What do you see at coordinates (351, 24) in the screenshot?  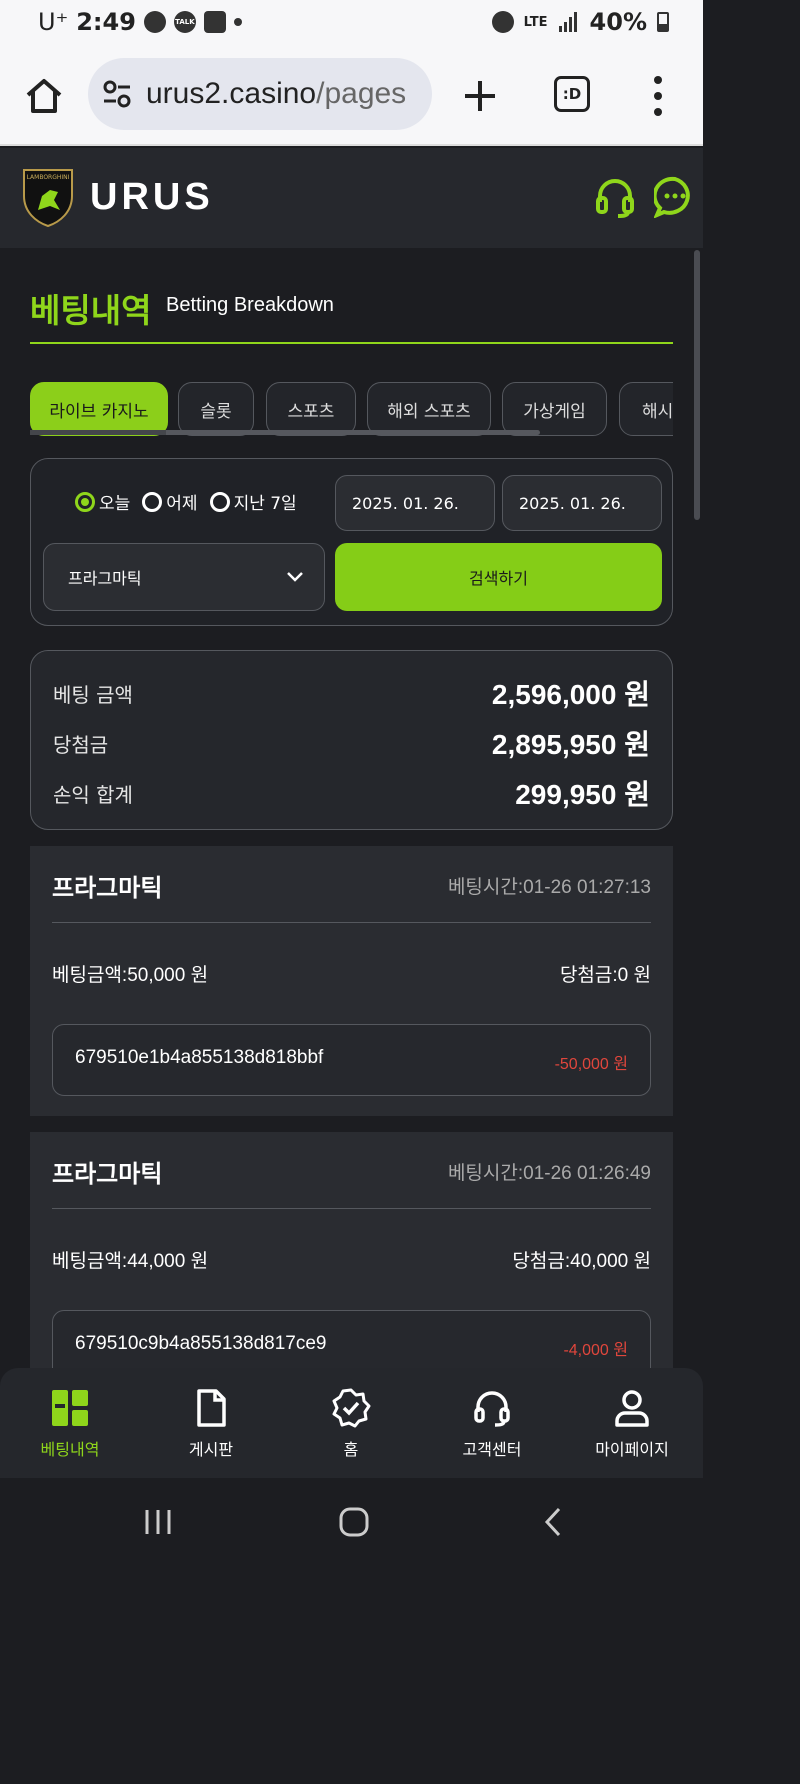 I see `status-bar: U⁺ 2:49 TALK LTE 40%` at bounding box center [351, 24].